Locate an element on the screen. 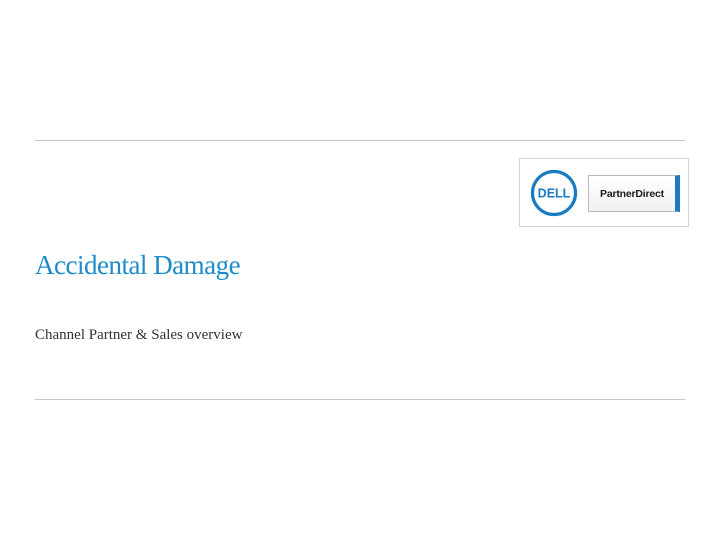 The image size is (720, 540). slide-subtitle: Channel Partner & Sales overview is located at coordinates (139, 335).